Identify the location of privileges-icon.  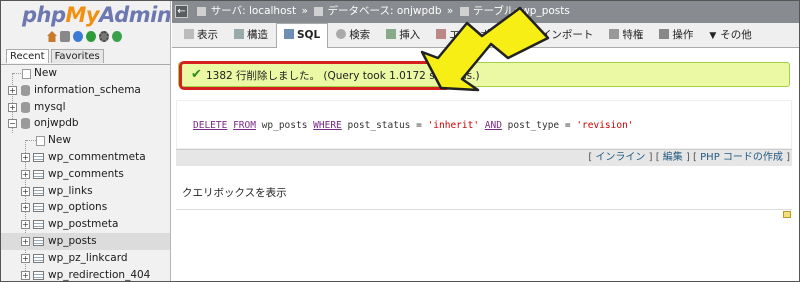
(614, 34).